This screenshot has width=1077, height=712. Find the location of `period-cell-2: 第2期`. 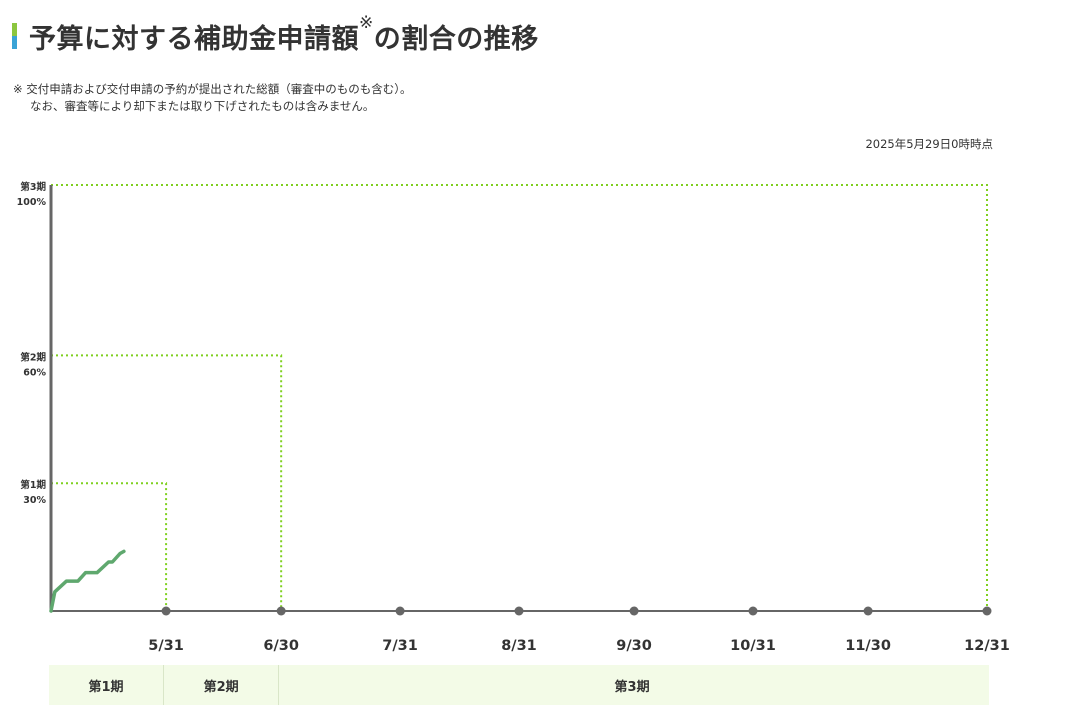

period-cell-2: 第2期 is located at coordinates (222, 685).